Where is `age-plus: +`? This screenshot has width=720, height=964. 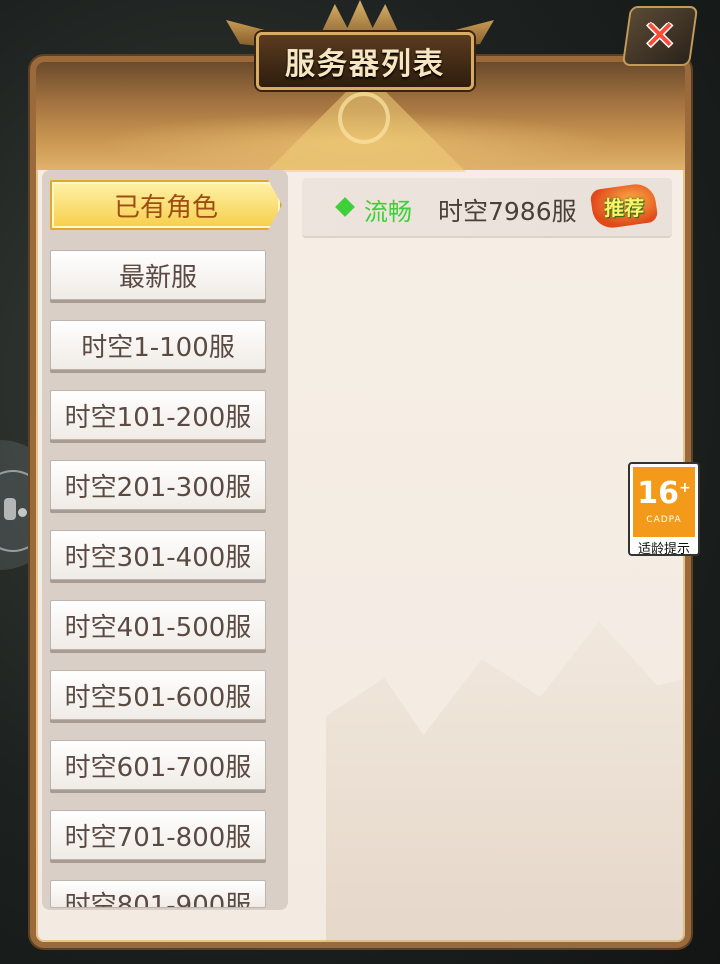
age-plus: + is located at coordinates (685, 488).